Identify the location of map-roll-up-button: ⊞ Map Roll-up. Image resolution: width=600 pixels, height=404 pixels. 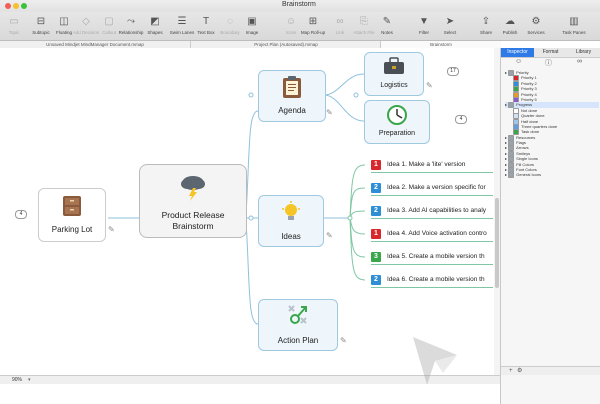
(313, 24).